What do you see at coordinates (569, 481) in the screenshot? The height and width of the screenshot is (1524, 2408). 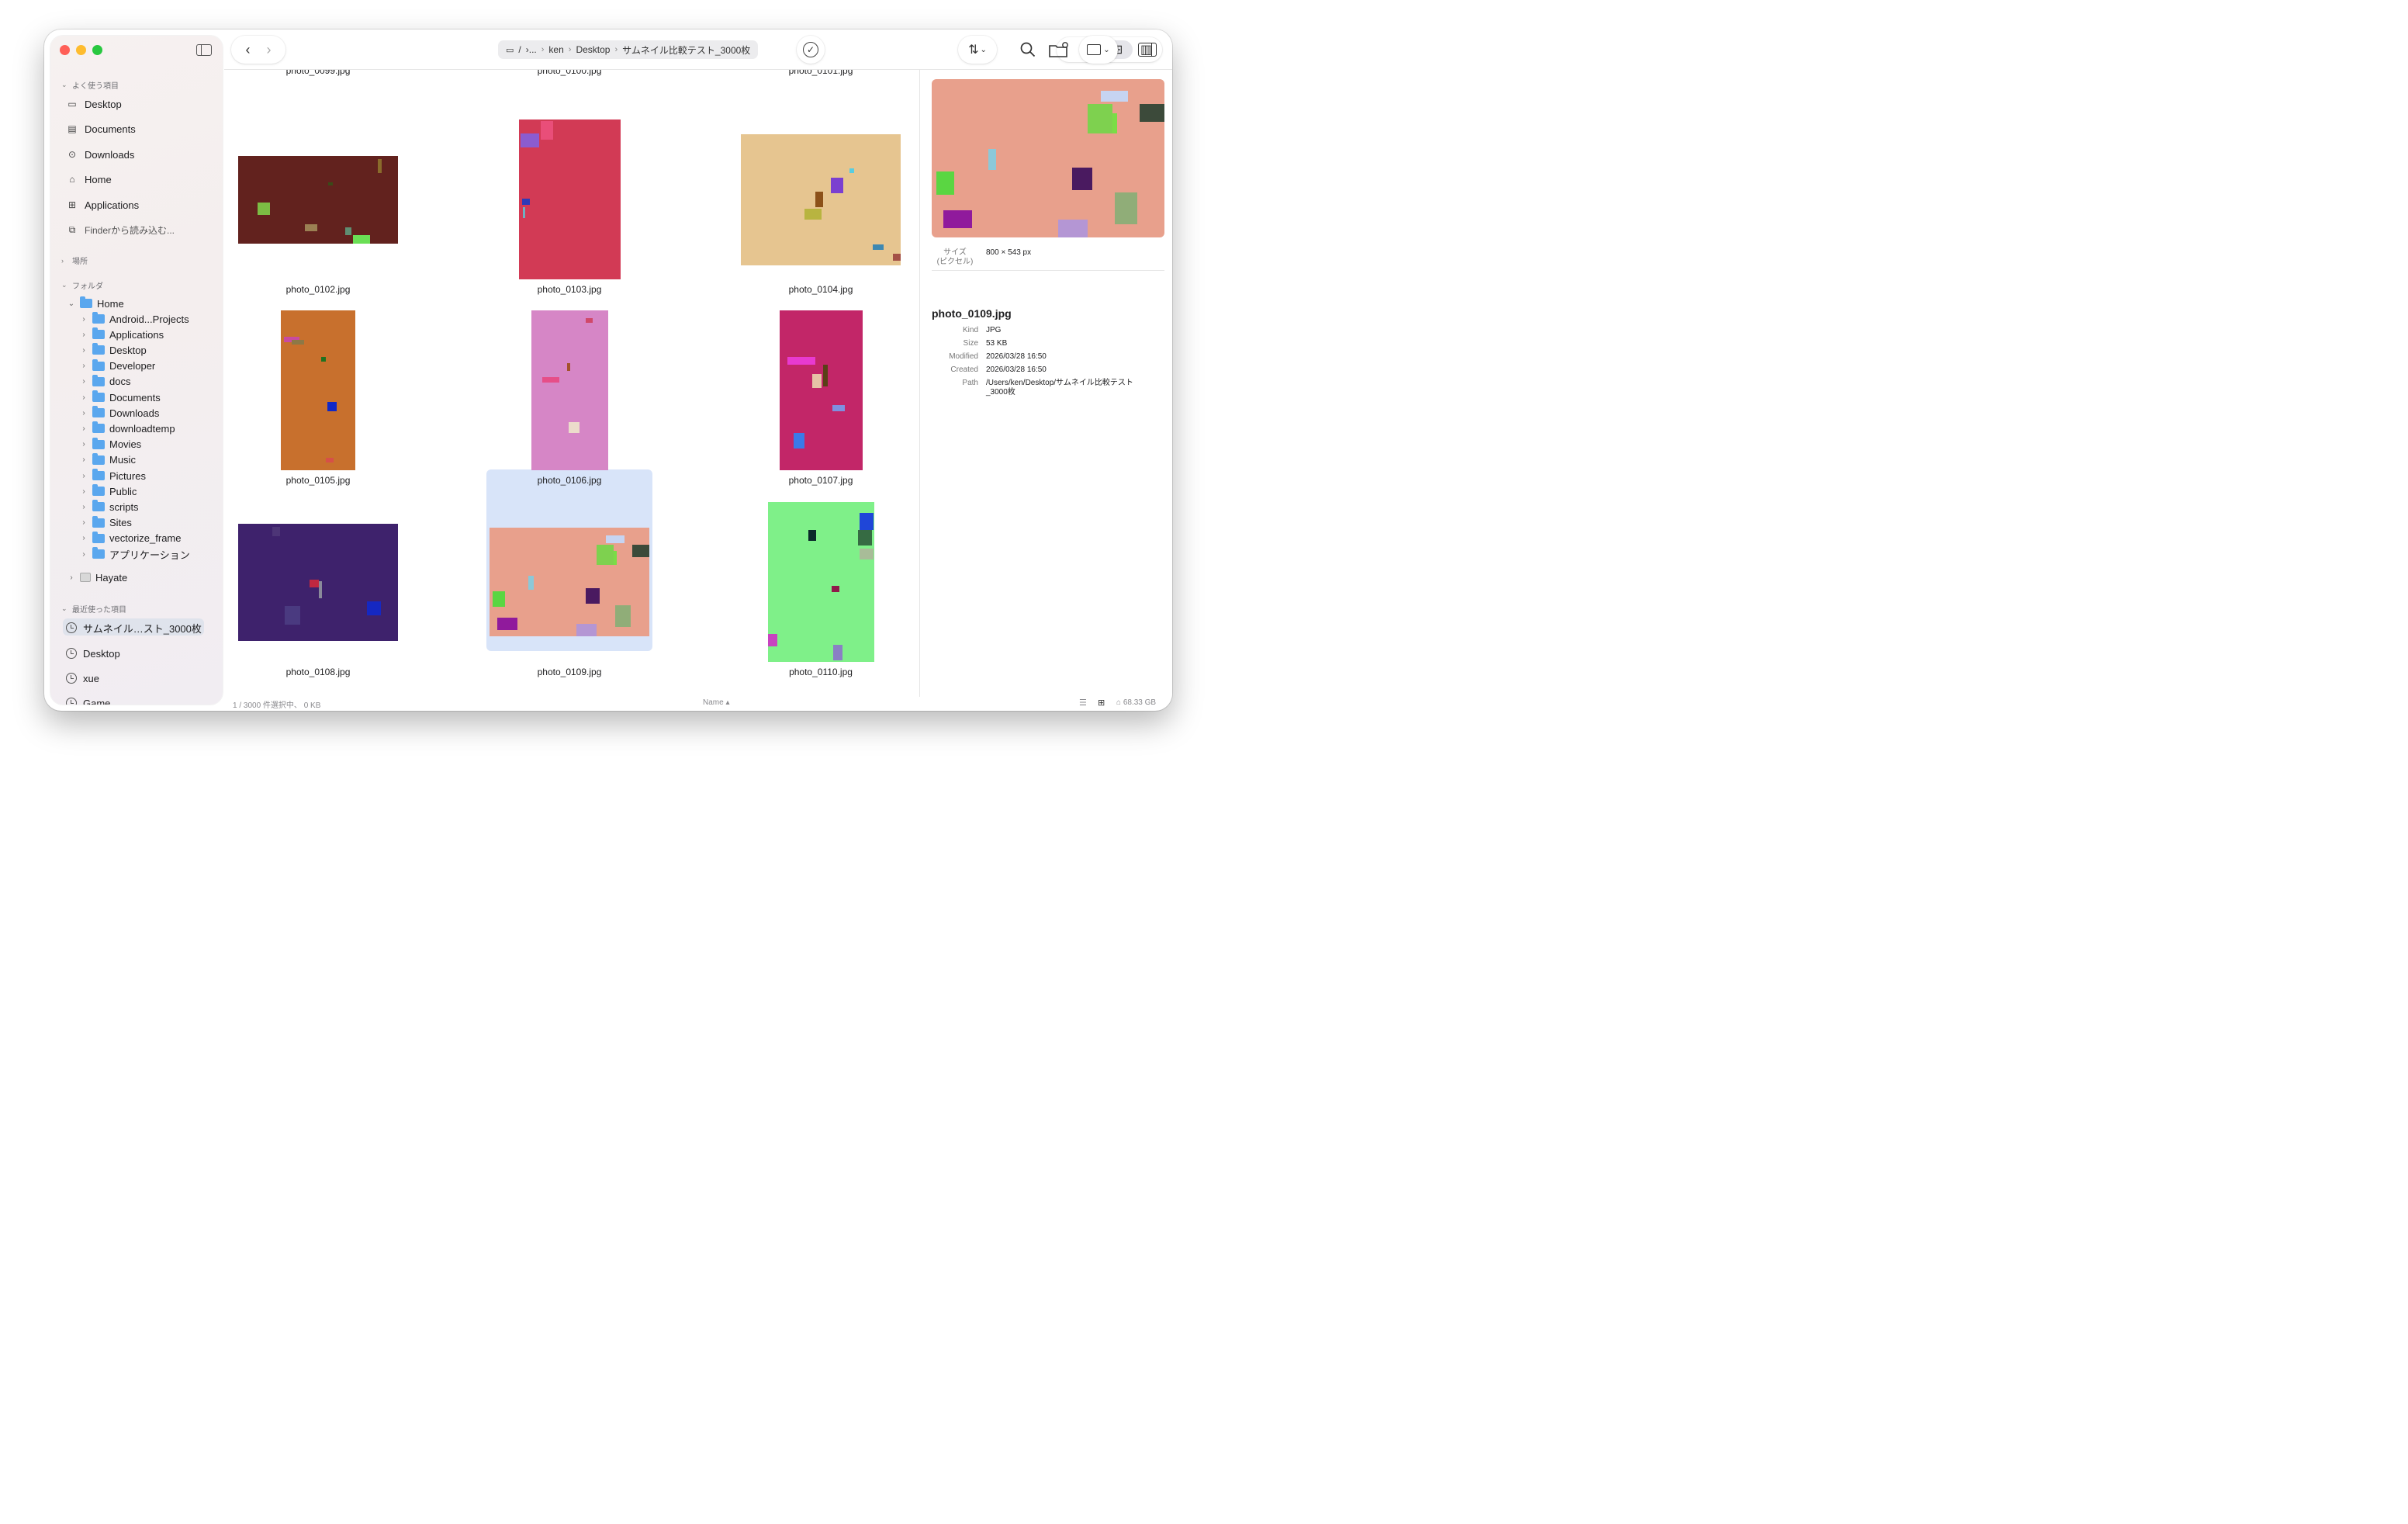 I see `file-label: photo_0106.jpg` at bounding box center [569, 481].